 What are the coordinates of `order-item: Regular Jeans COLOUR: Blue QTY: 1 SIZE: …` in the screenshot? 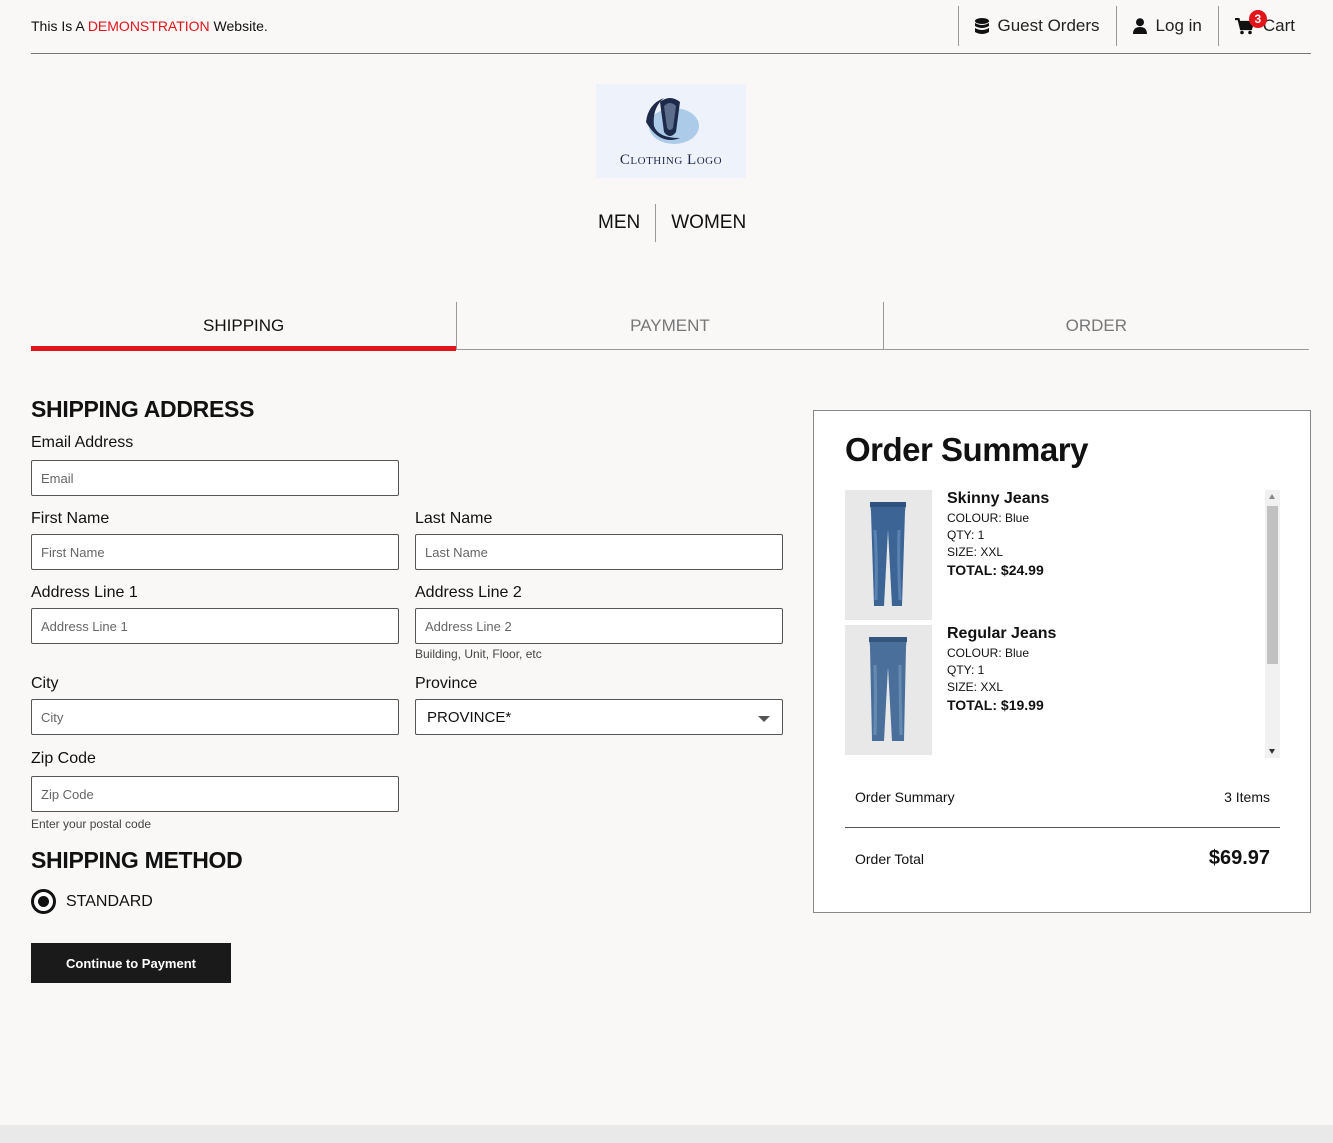 It's located at (1050, 690).